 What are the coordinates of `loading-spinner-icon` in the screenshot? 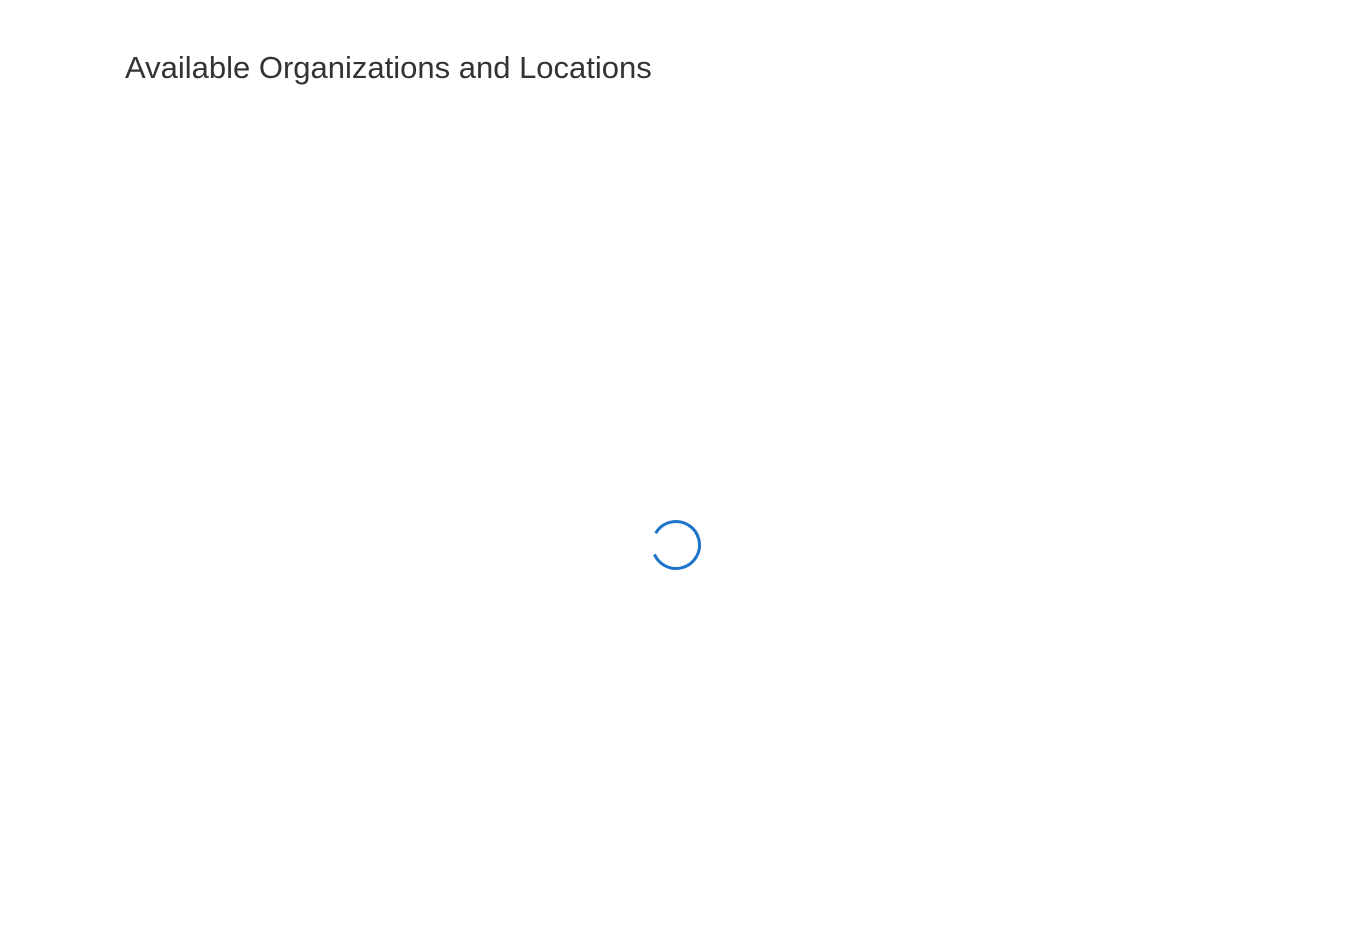 It's located at (676, 545).